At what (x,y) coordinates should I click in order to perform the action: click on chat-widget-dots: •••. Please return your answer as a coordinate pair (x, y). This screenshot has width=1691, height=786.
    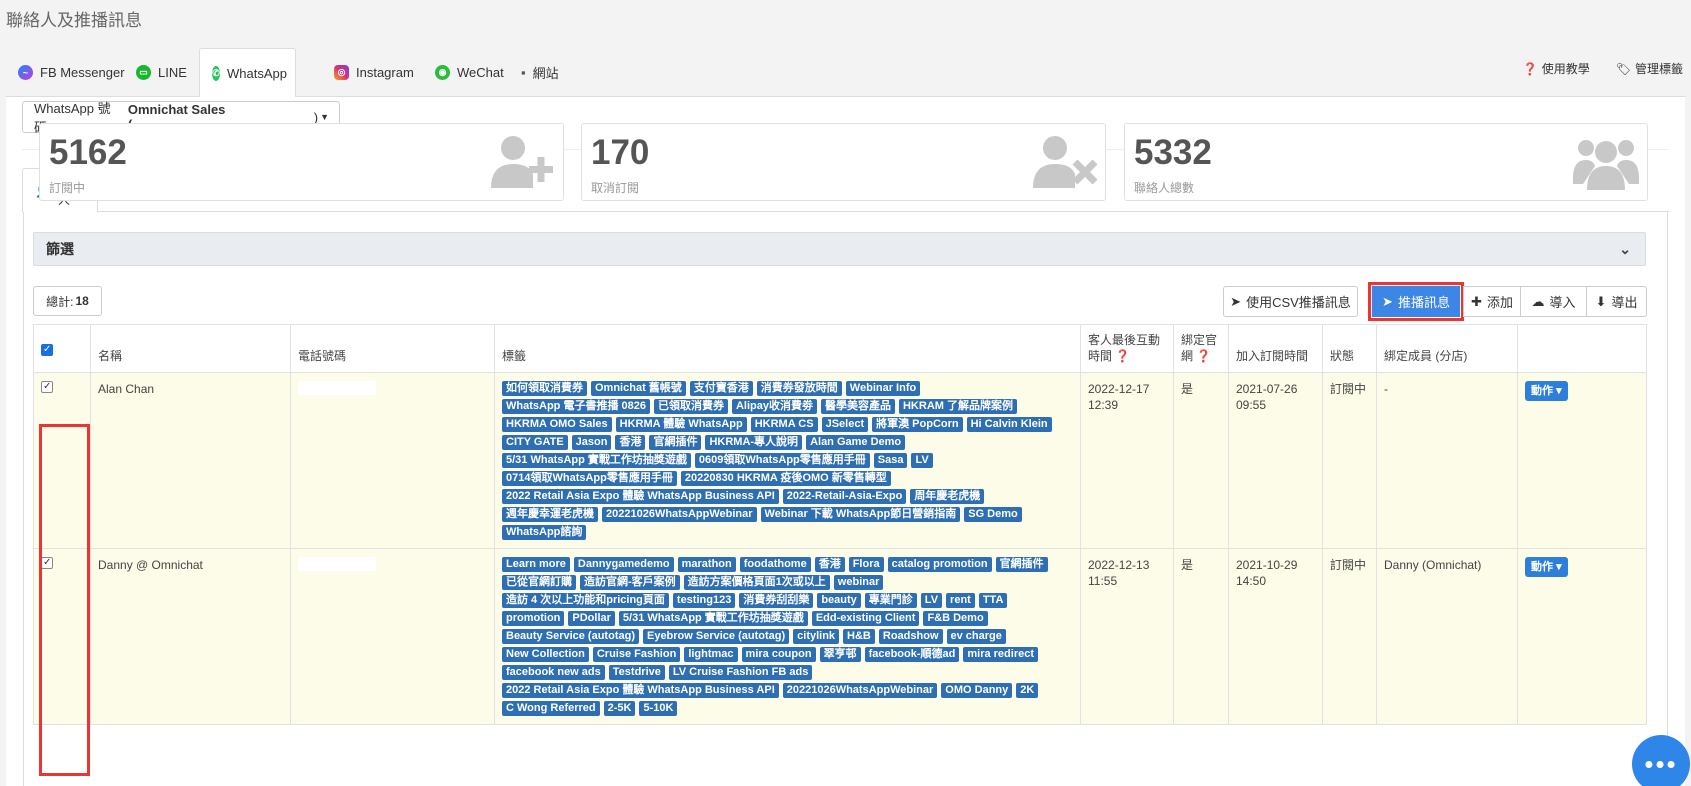
    Looking at the image, I should click on (1661, 763).